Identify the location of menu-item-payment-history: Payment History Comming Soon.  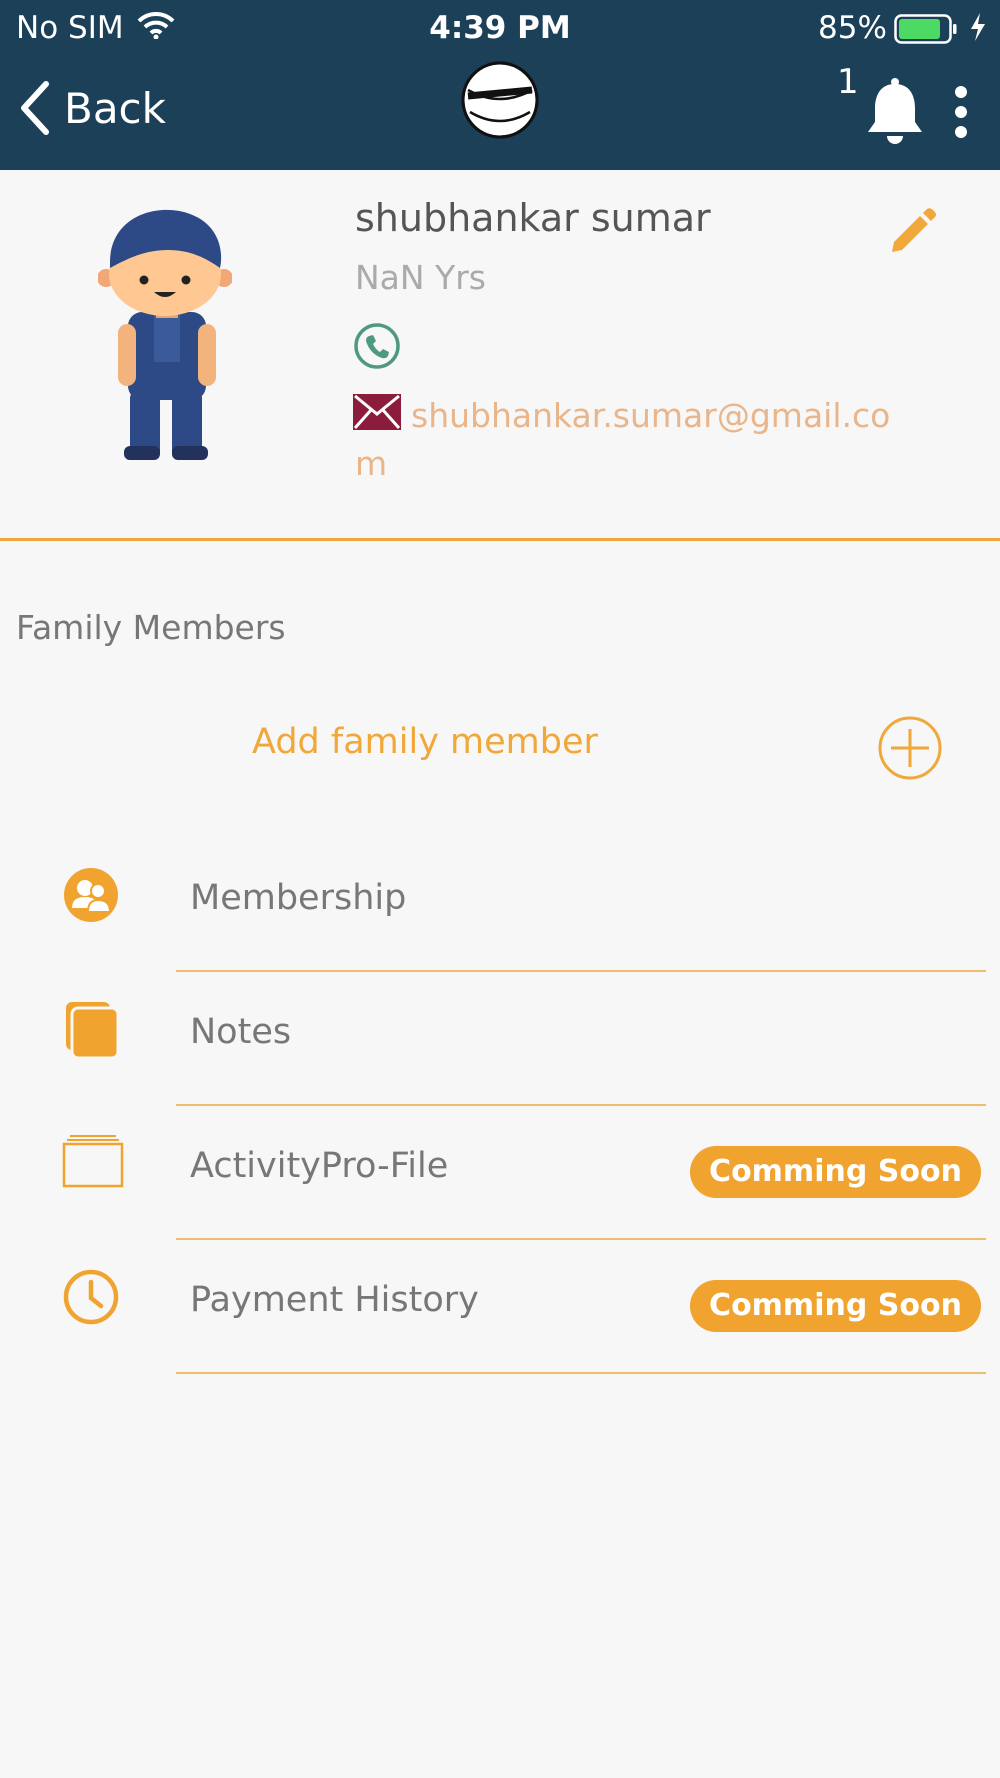
(500, 1335).